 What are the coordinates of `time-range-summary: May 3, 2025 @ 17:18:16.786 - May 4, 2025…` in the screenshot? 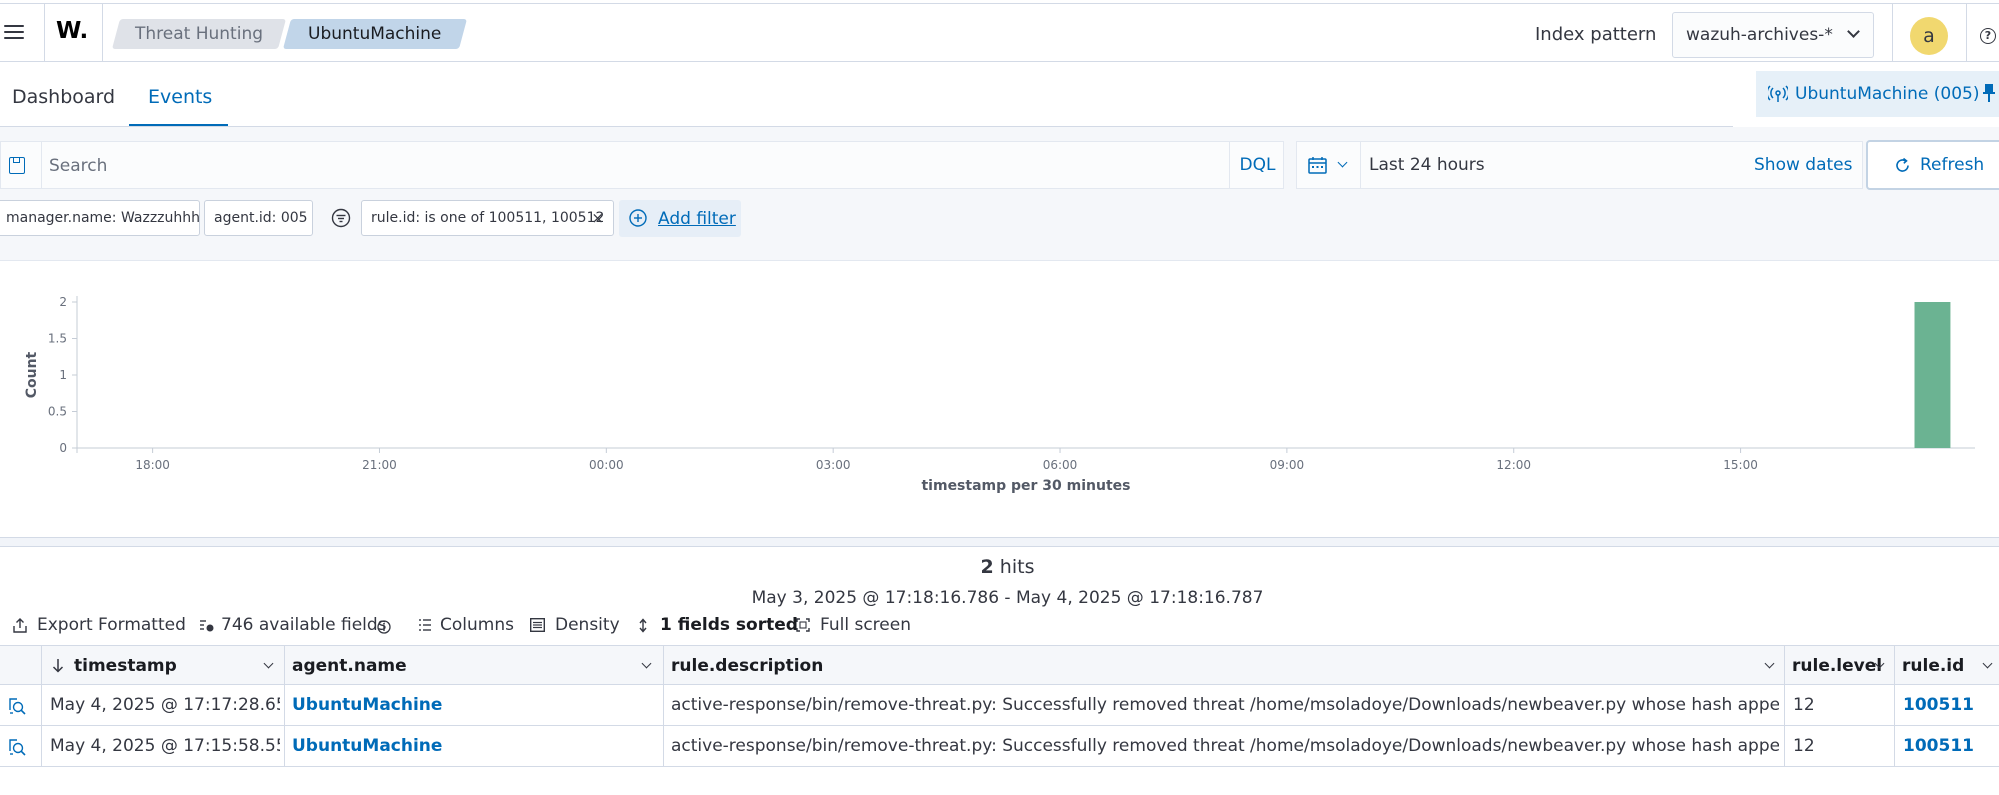 It's located at (1007, 598).